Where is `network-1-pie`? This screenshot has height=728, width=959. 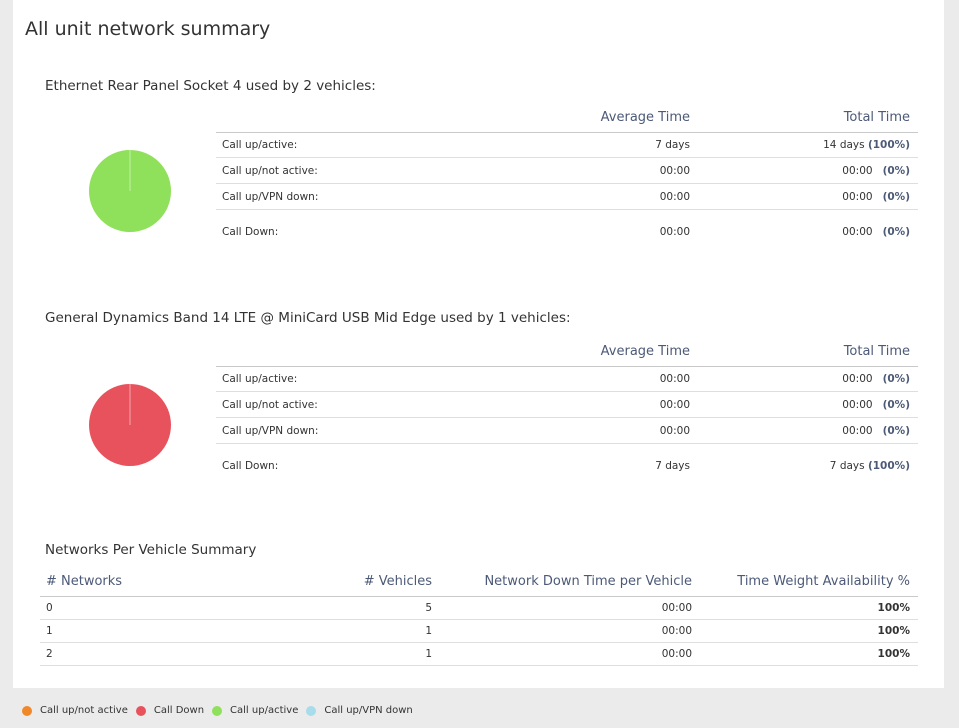 network-1-pie is located at coordinates (130, 191).